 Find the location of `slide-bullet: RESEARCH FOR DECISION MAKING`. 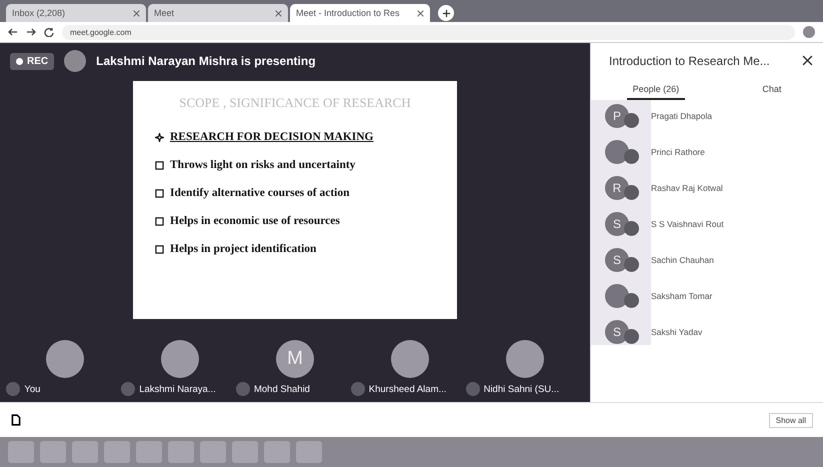

slide-bullet: RESEARCH FOR DECISION MAKING is located at coordinates (272, 137).